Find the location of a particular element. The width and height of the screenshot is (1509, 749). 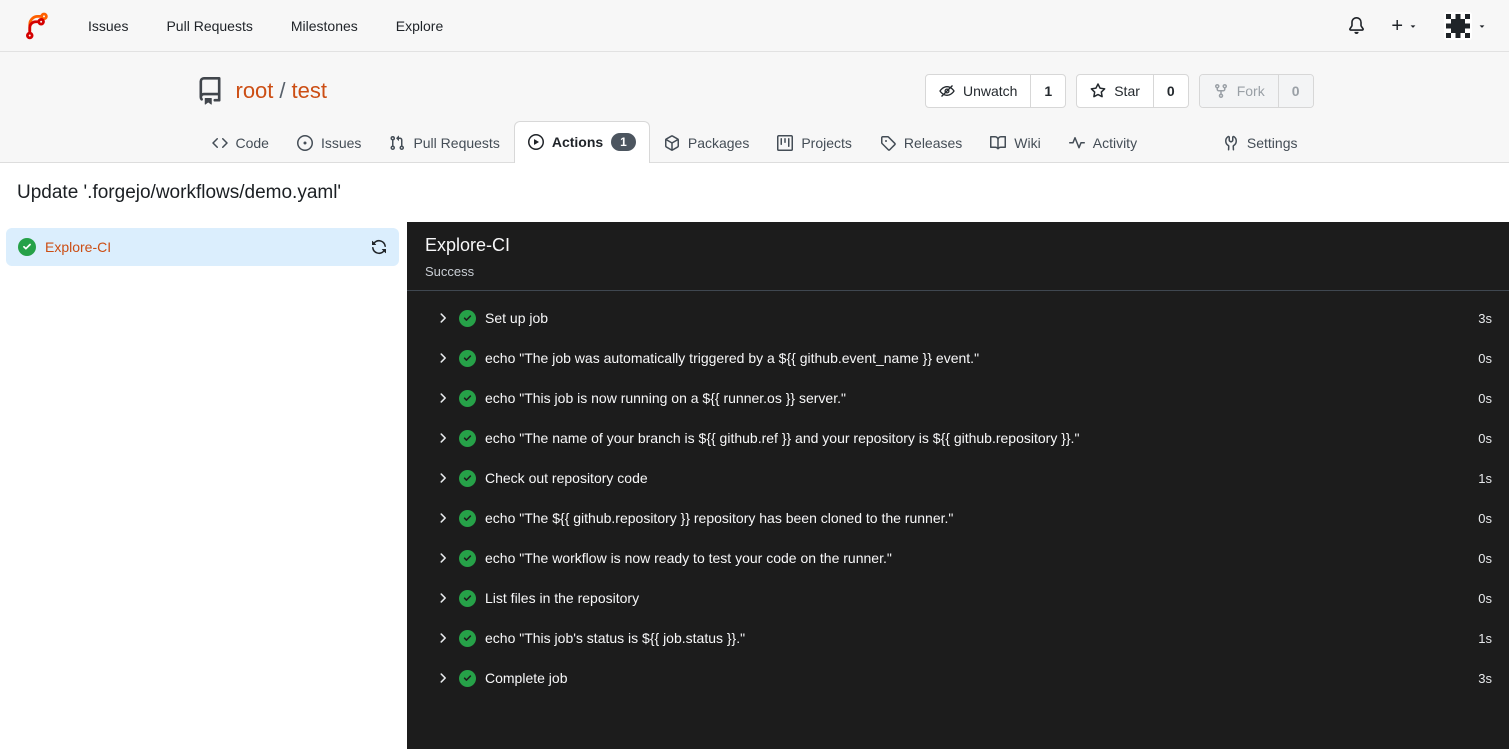

tab-issues: Issues is located at coordinates (329, 143).